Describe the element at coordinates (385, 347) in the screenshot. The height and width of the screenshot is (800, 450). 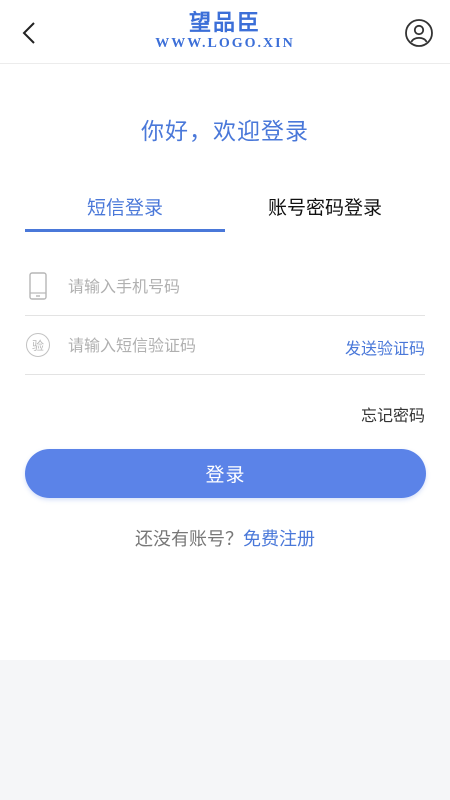
I see `send-code-button: 发送验证码` at that location.